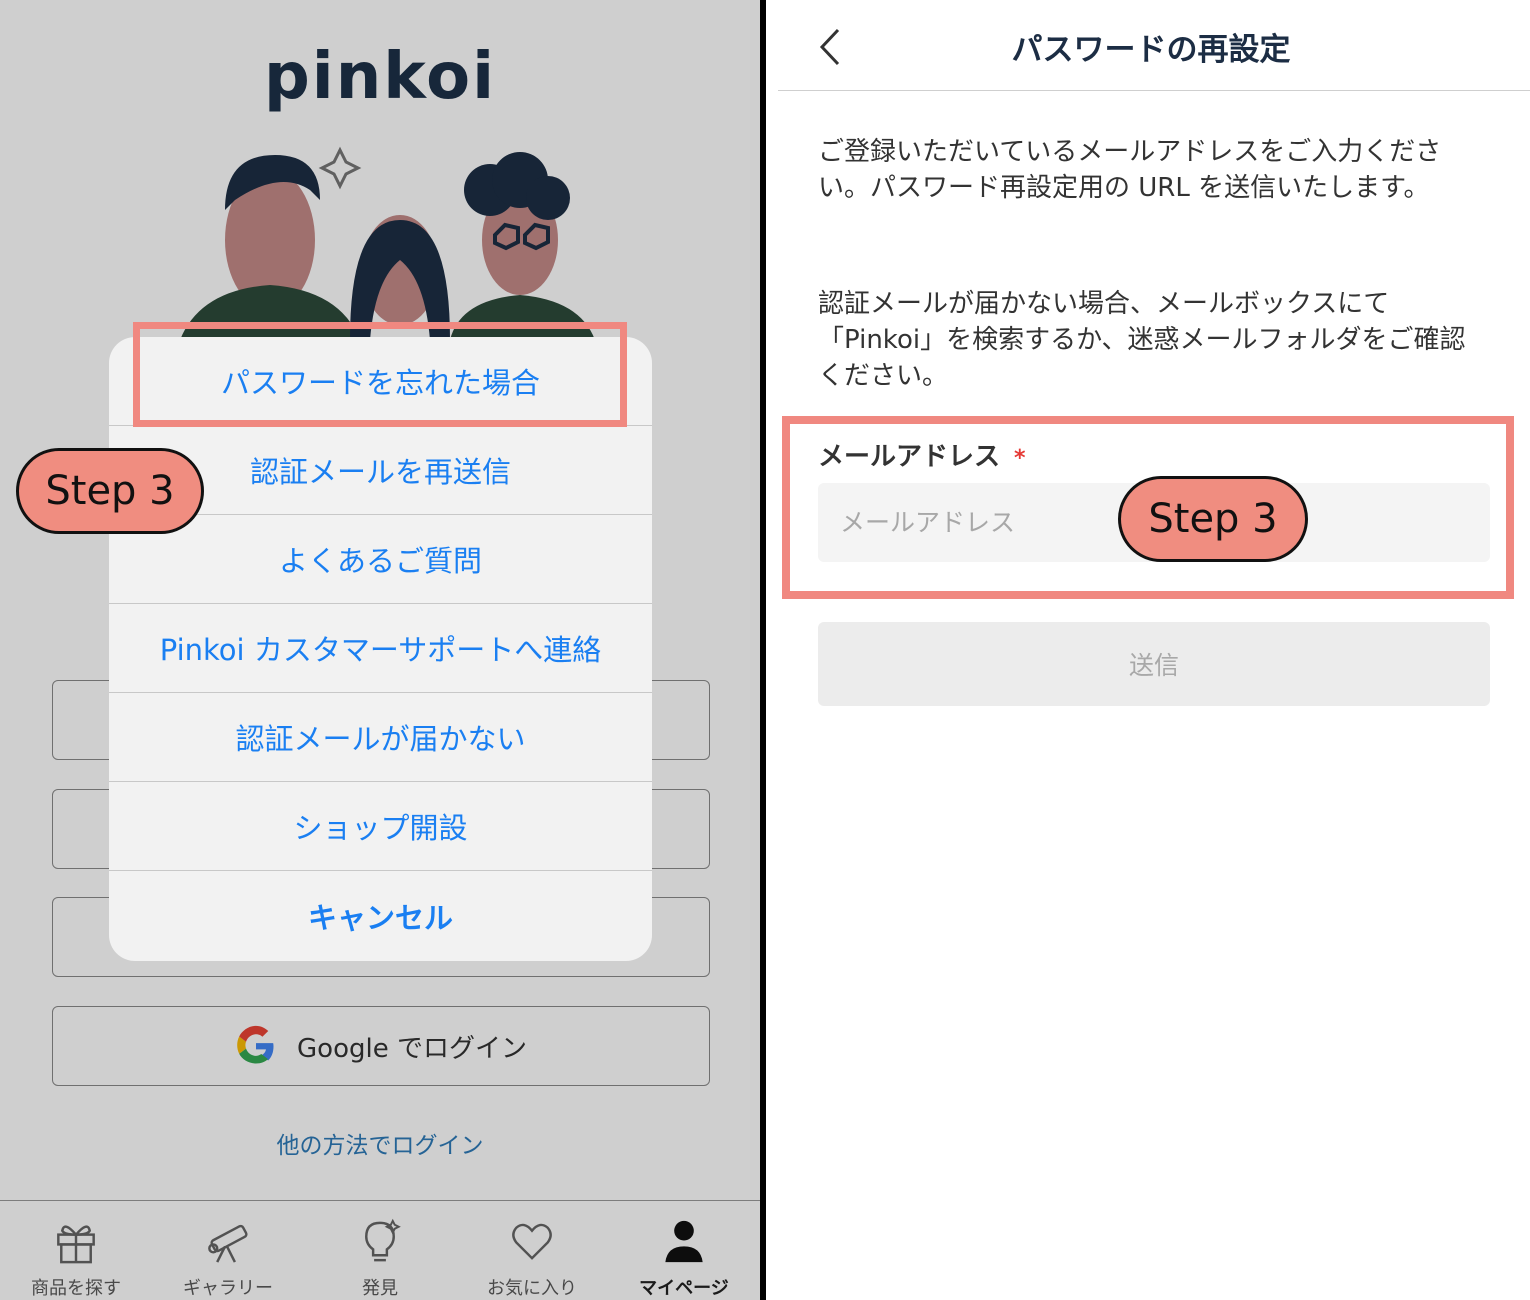  Describe the element at coordinates (1151, 50) in the screenshot. I see `page-title: パスワードの再設定` at that location.